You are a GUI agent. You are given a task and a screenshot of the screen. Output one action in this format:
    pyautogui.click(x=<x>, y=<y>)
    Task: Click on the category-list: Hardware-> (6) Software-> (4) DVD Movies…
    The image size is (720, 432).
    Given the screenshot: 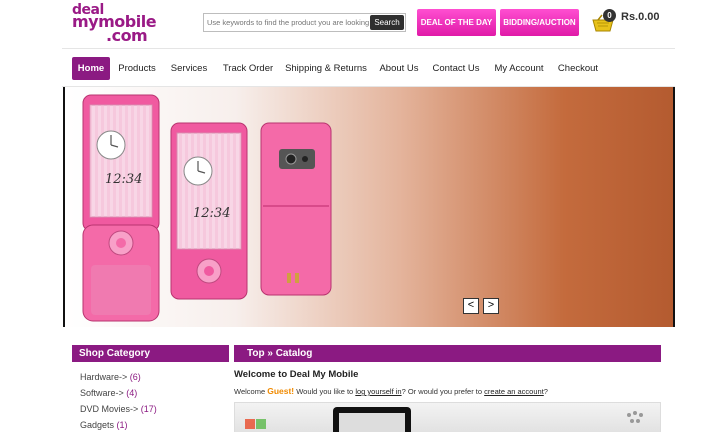 What is the action you would take?
    pyautogui.click(x=155, y=400)
    